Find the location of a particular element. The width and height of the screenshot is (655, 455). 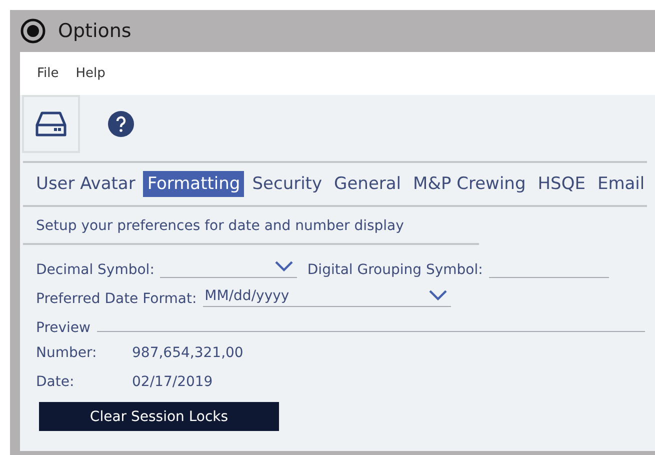

preview-label: Preview is located at coordinates (63, 328).